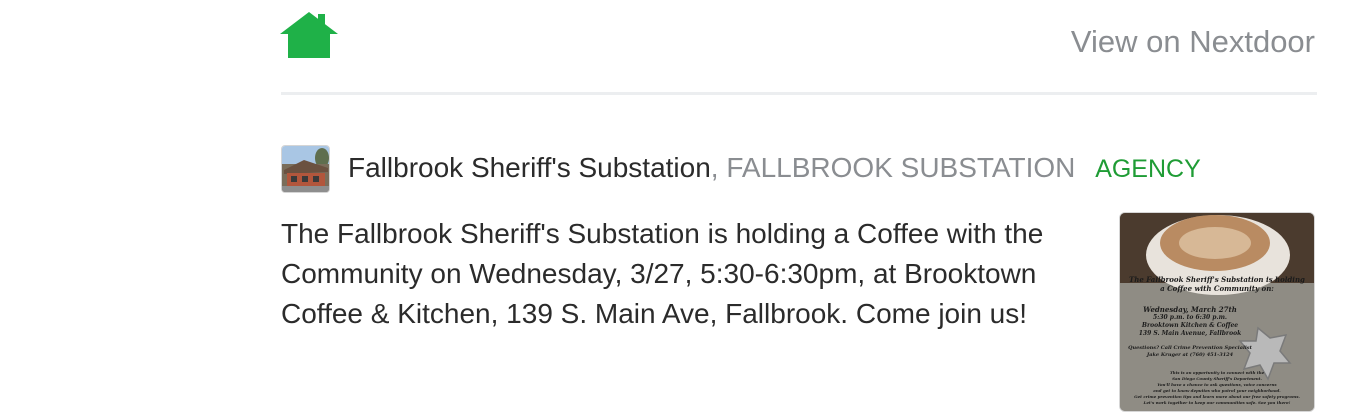  I want to click on substation-building-photo, so click(305, 169).